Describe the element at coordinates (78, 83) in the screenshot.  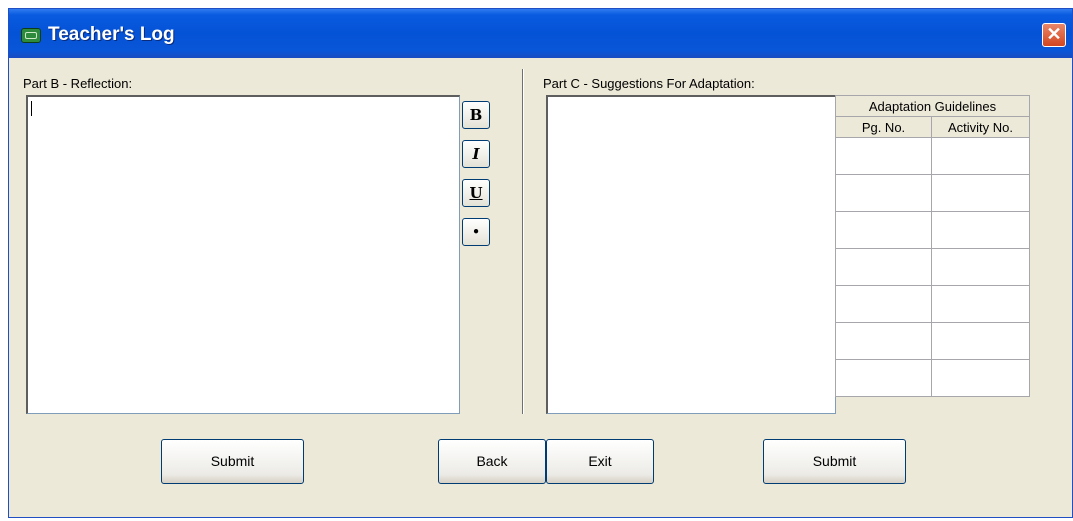
I see `part-b-label: Part B - Reflection:` at that location.